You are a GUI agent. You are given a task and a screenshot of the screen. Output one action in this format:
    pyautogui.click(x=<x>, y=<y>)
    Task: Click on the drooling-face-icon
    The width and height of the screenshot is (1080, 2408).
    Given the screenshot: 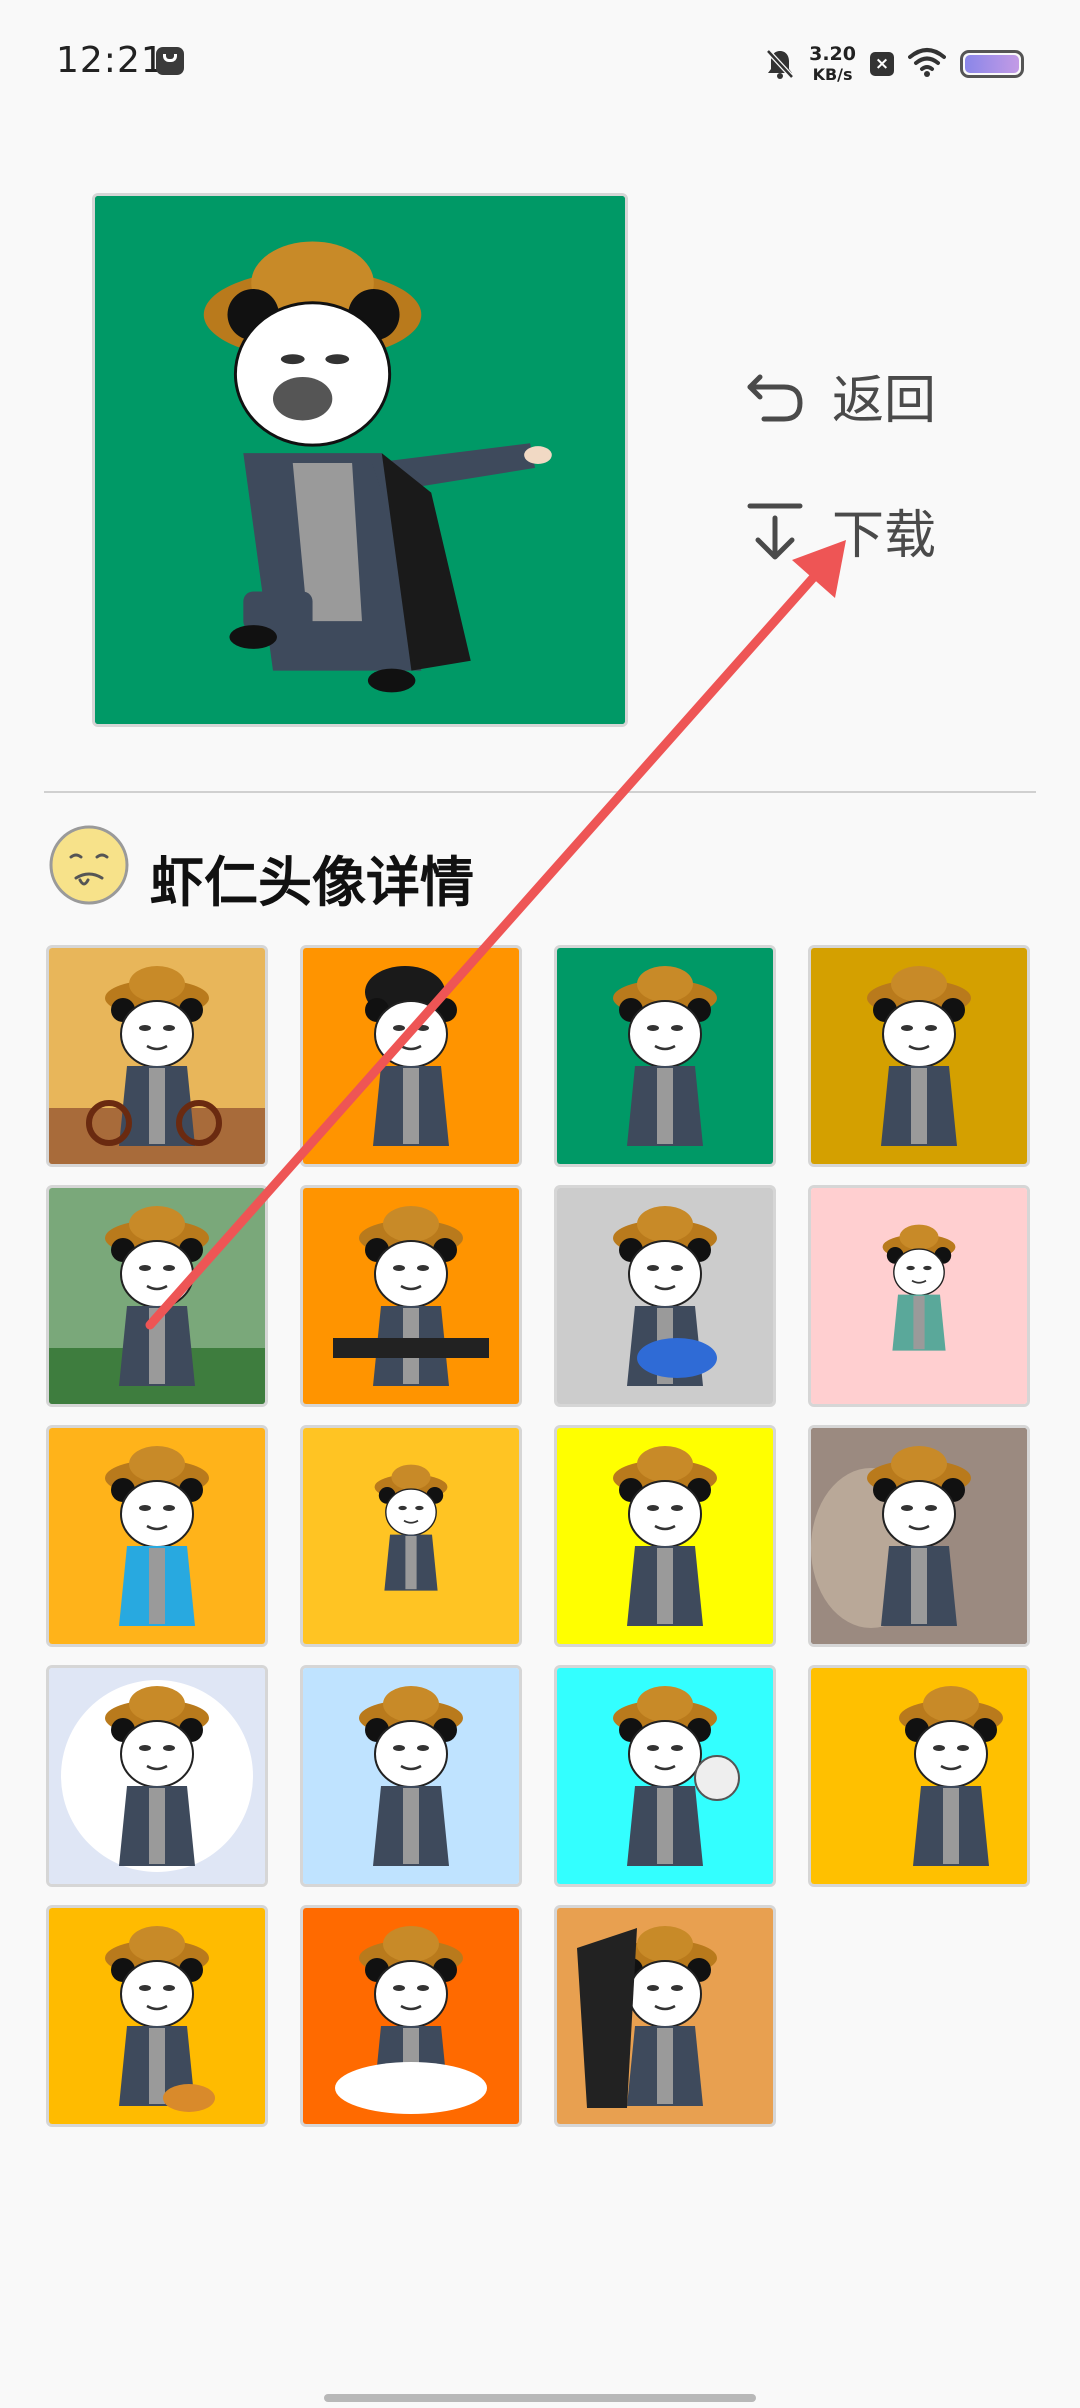 What is the action you would take?
    pyautogui.click(x=89, y=865)
    